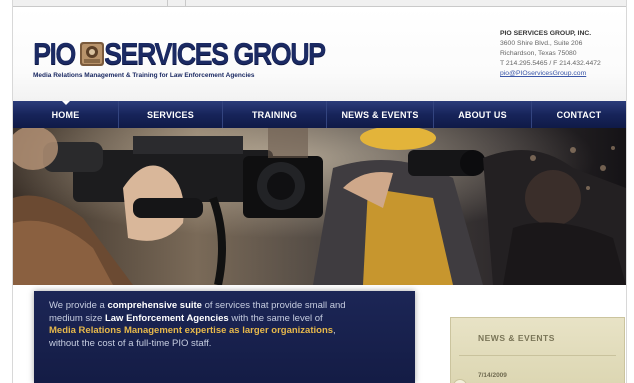 This screenshot has width=634, height=383. I want to click on contact-phones: T 214.295.5465 / F 214.432.4472, so click(550, 63).